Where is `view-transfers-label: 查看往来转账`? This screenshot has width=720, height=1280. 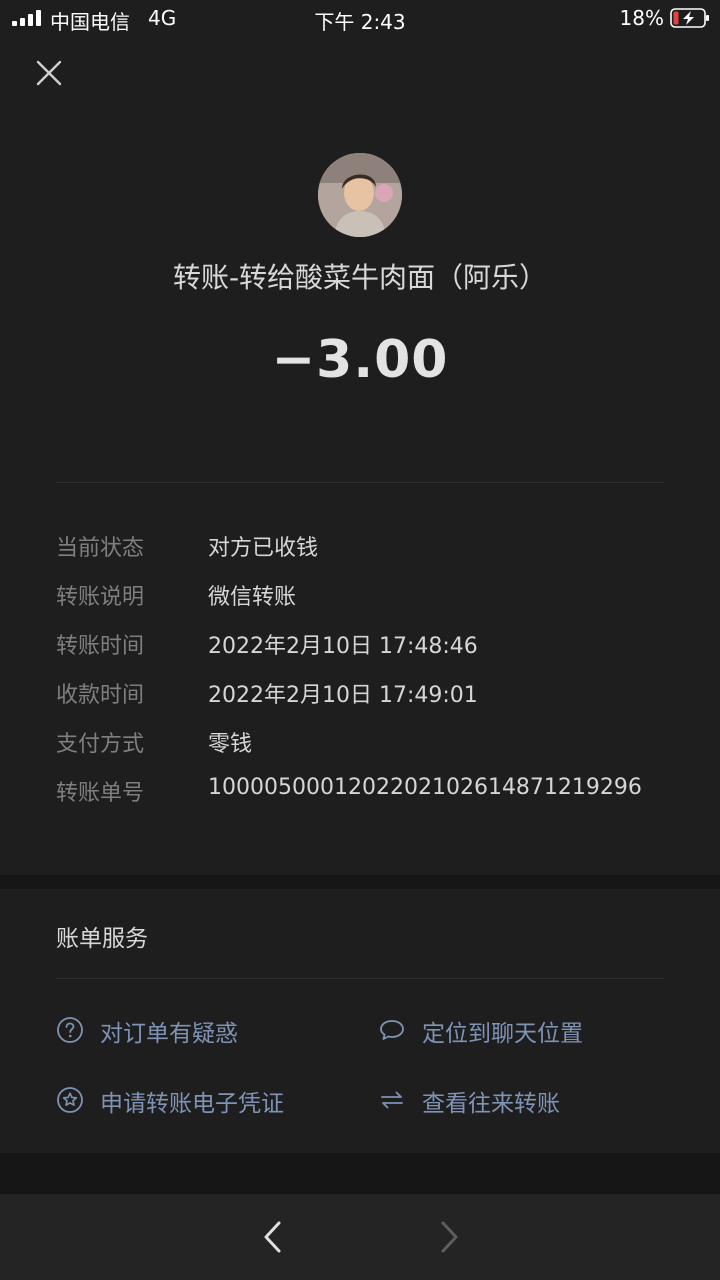 view-transfers-label: 查看往来转账 is located at coordinates (491, 1104).